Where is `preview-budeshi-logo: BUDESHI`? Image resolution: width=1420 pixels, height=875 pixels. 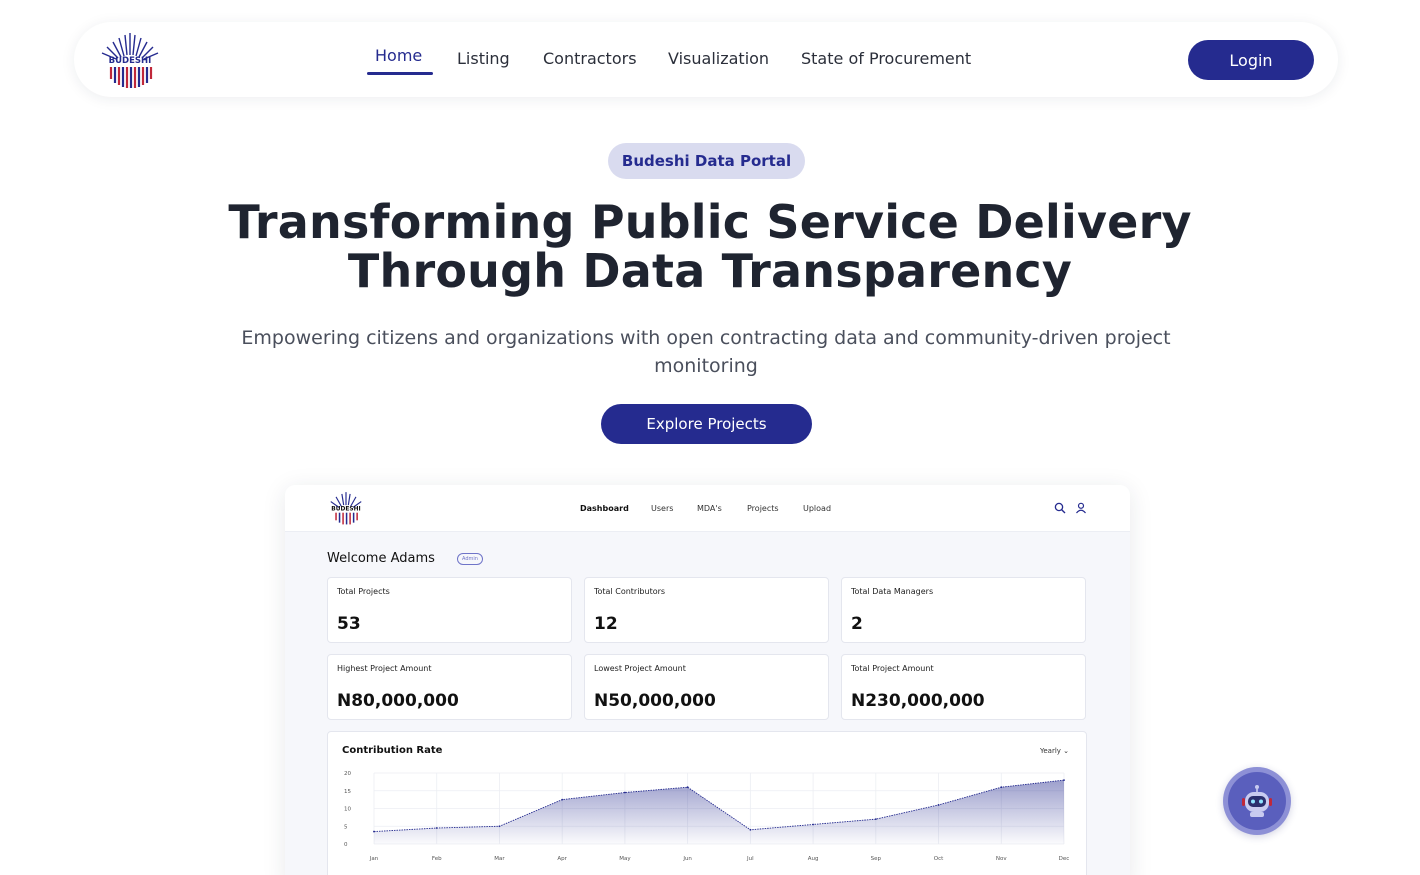 preview-budeshi-logo: BUDESHI is located at coordinates (346, 508).